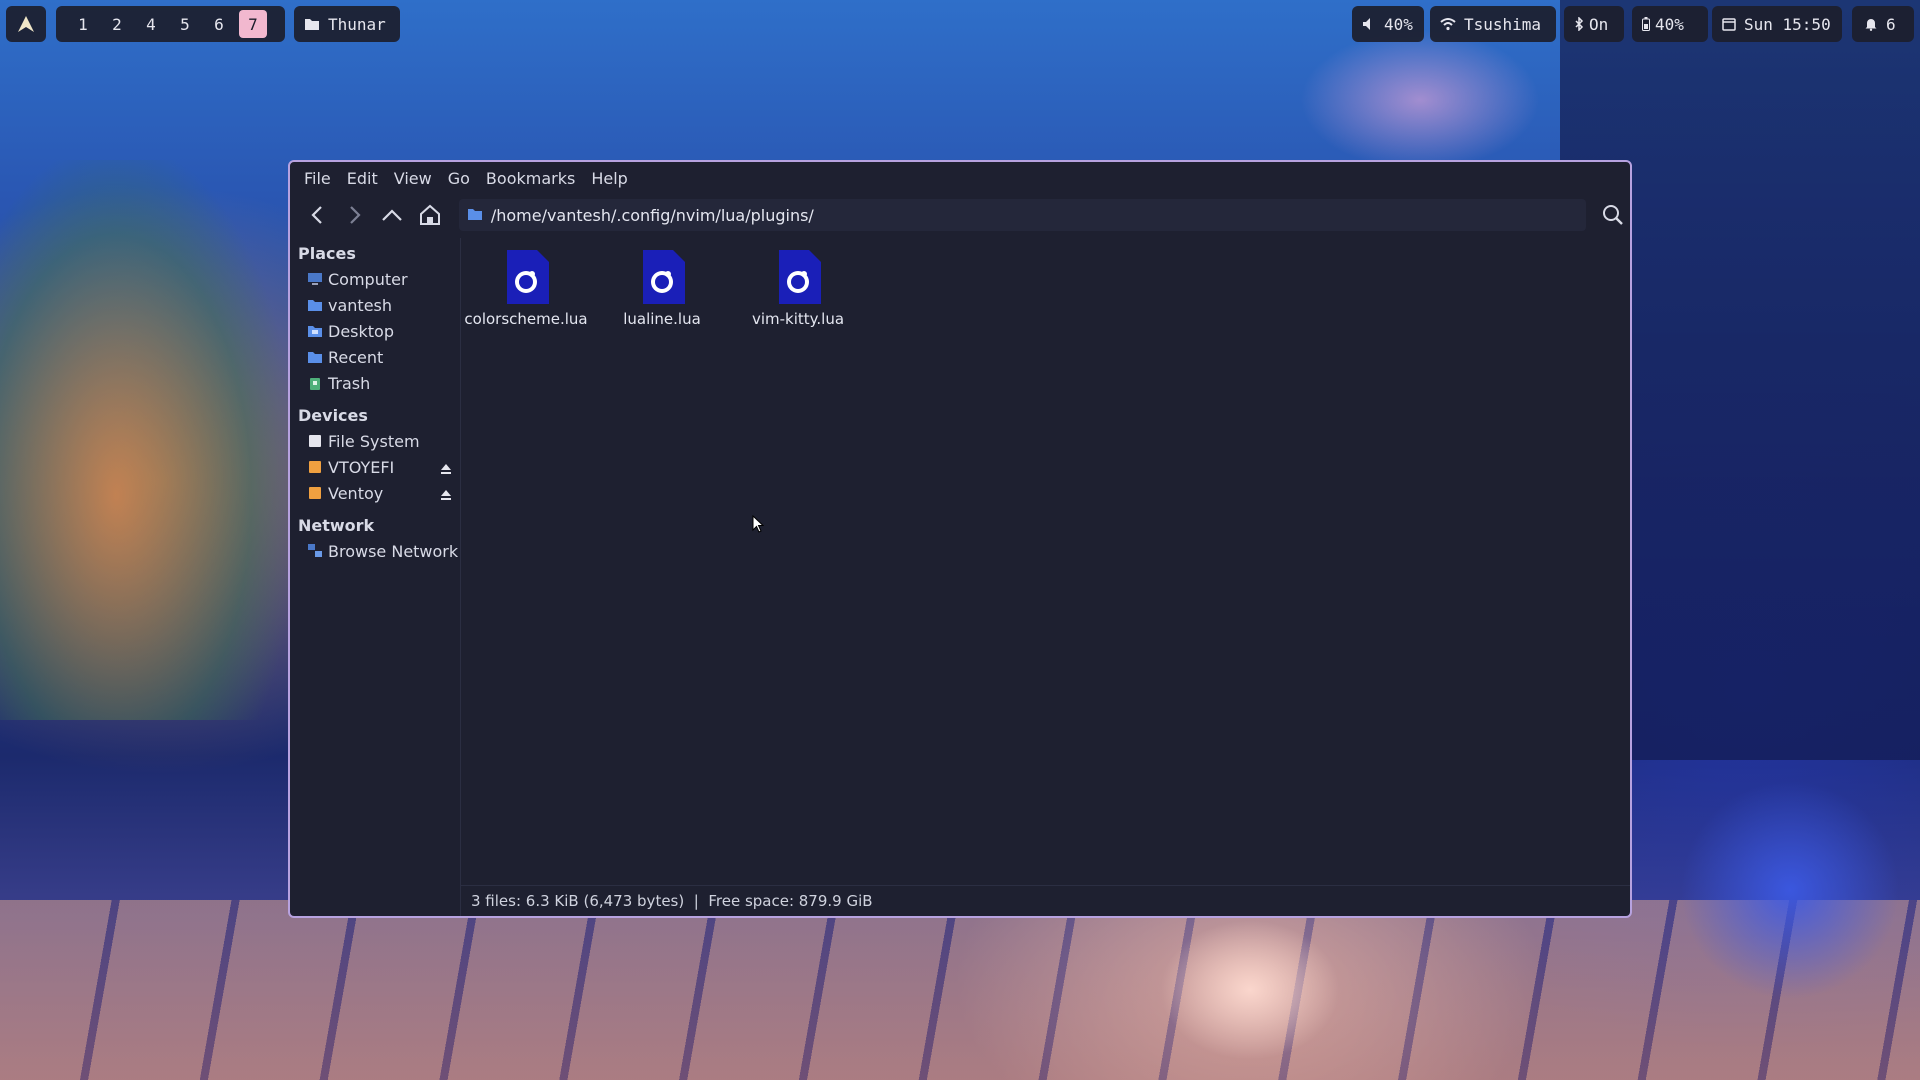 The image size is (1920, 1080). Describe the element at coordinates (361, 331) in the screenshot. I see `sidebar-item-label: Desktop` at that location.